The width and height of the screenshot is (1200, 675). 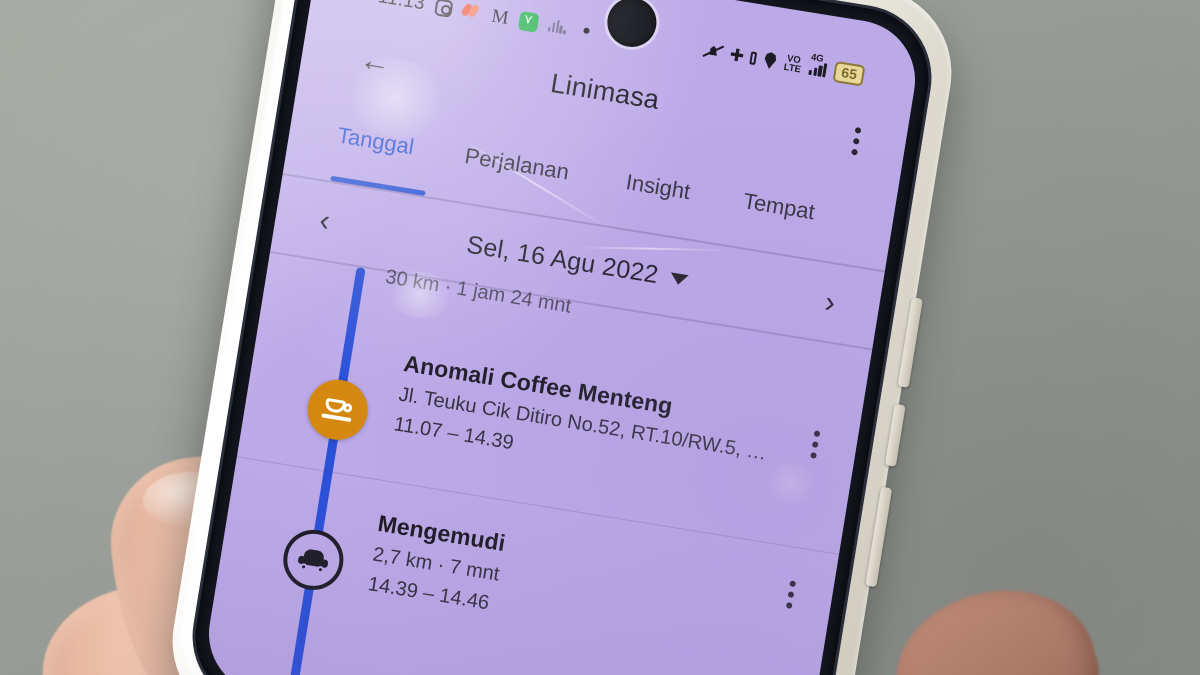 I want to click on date-label: Sel, 16 Agu 2022, so click(x=562, y=259).